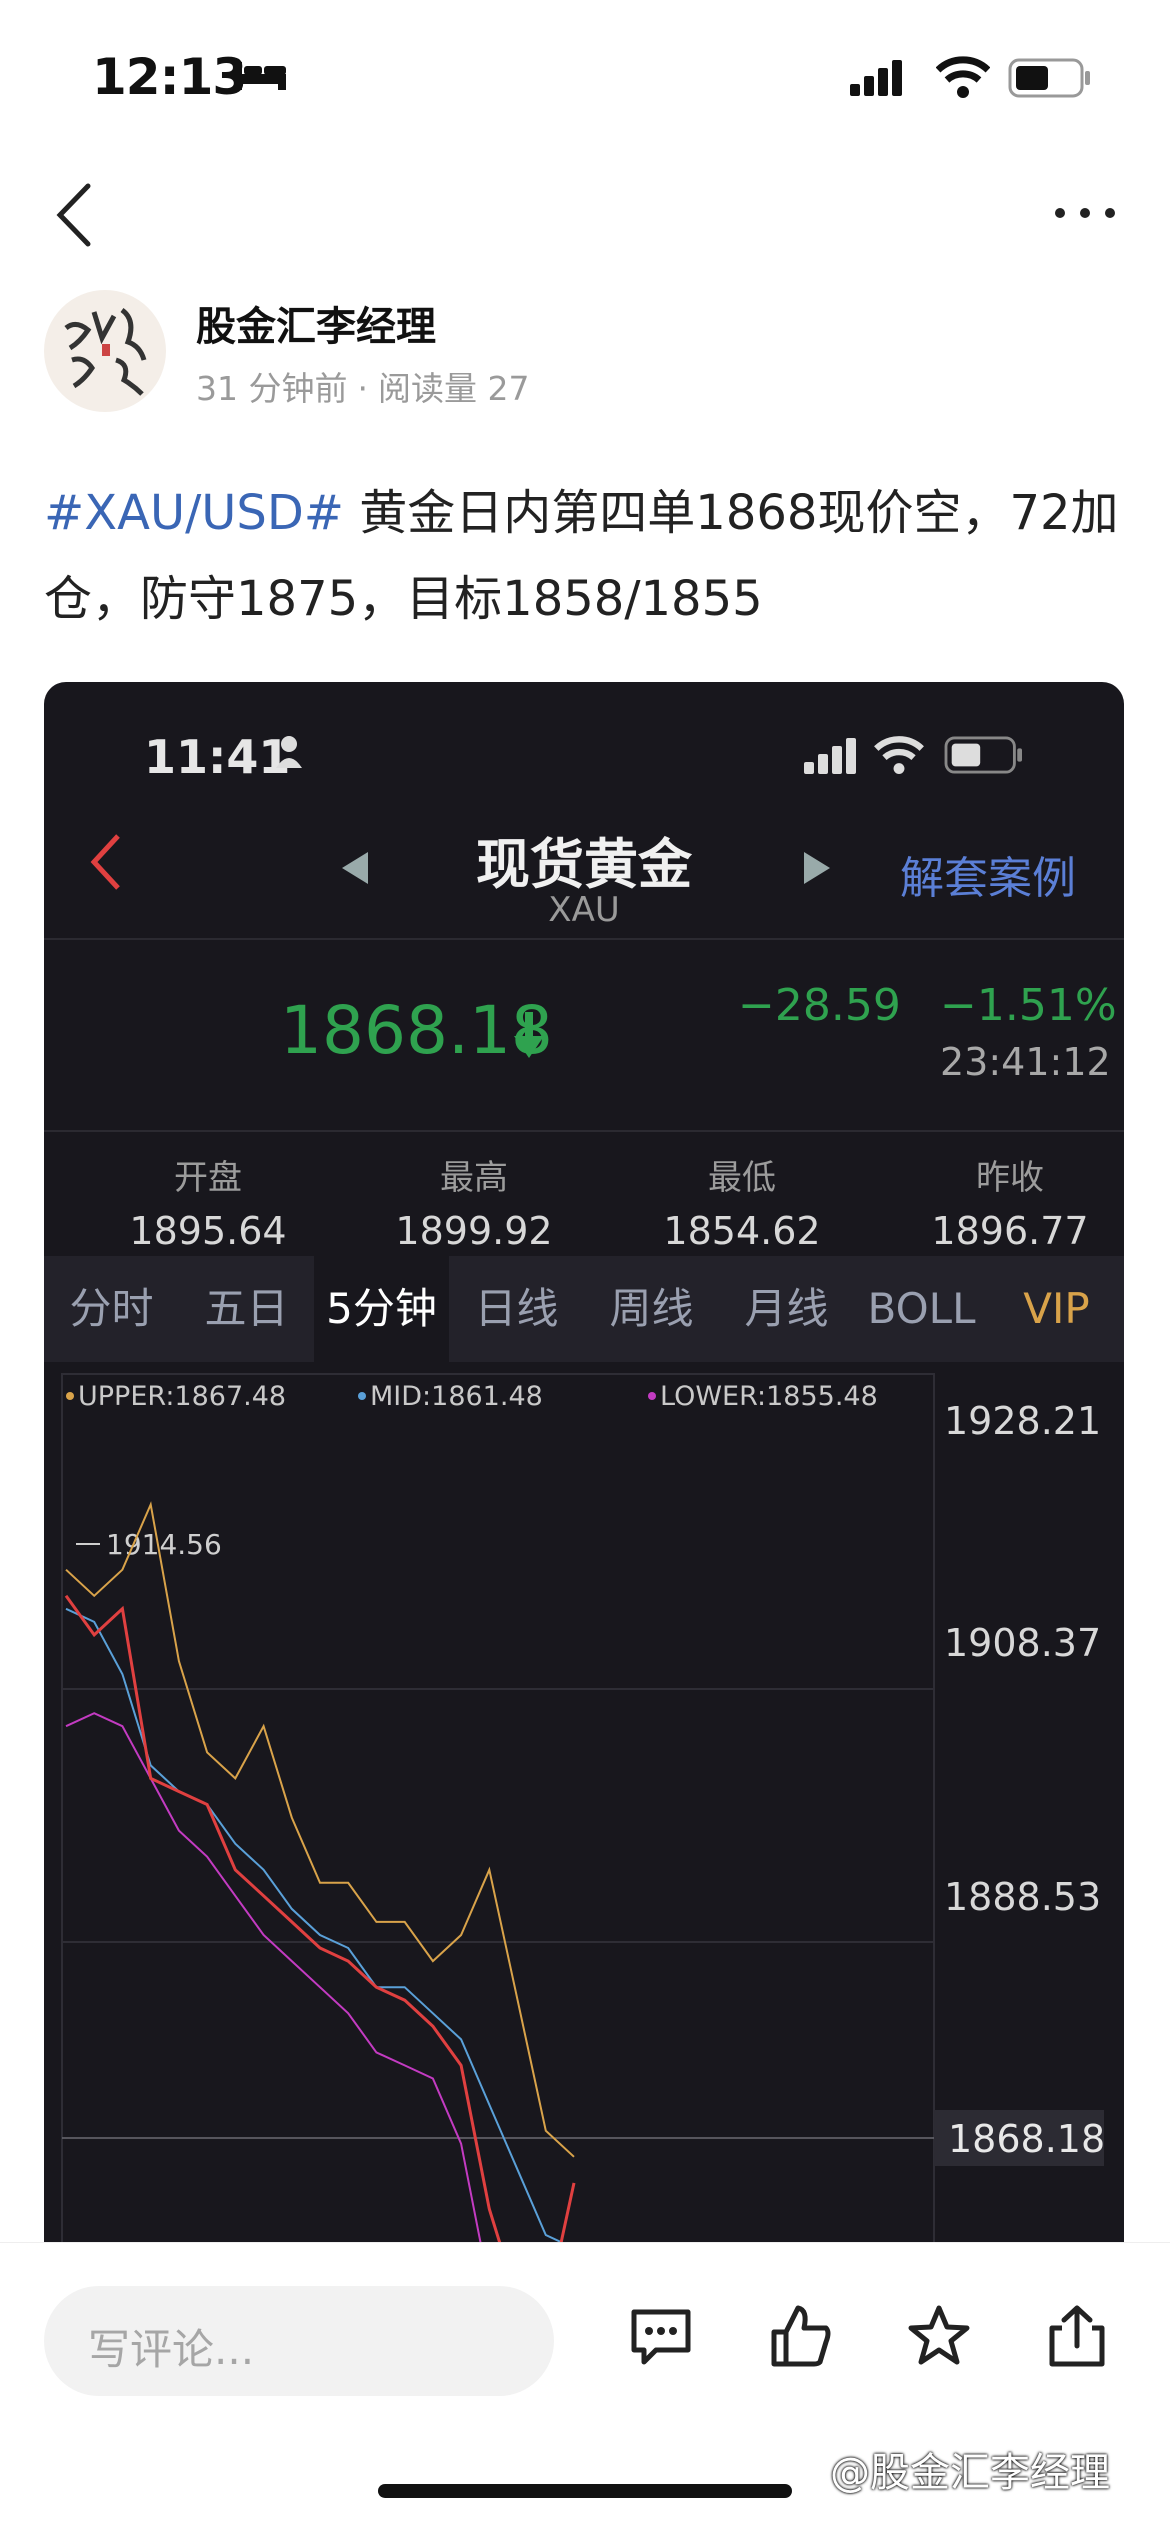  I want to click on comment-icon, so click(661, 2337).